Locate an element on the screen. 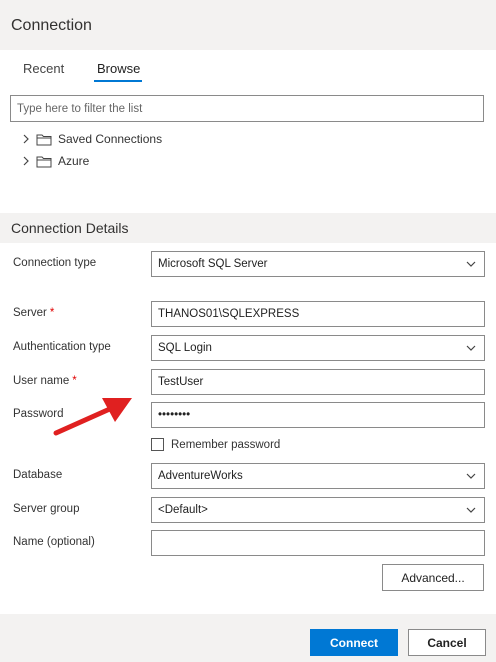  password-input: •••••••• is located at coordinates (318, 415).